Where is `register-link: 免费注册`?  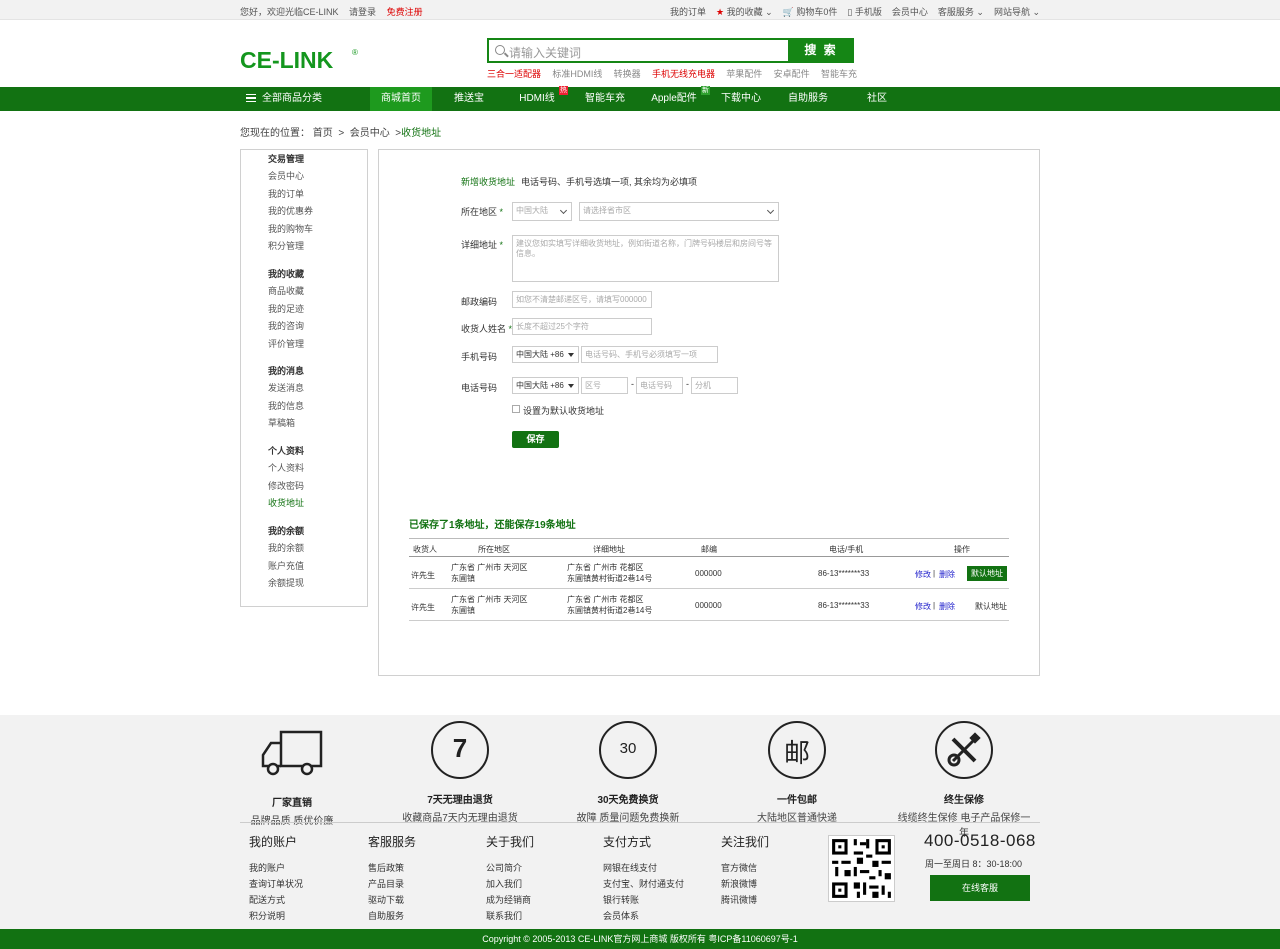 register-link: 免费注册 is located at coordinates (405, 12).